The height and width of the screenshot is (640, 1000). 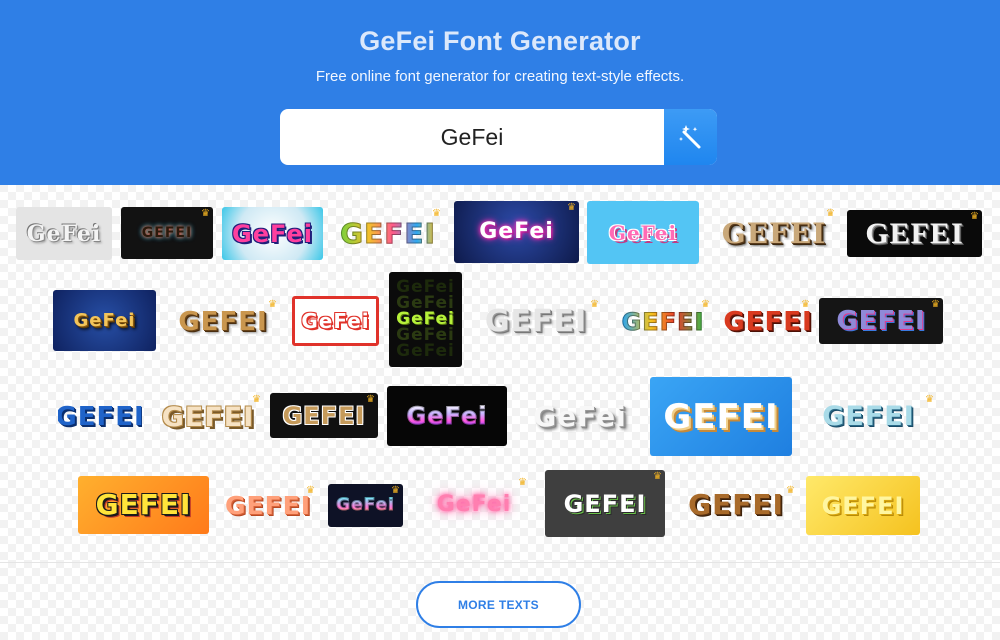 I want to click on more-texts-button: MORE TEXTS, so click(x=498, y=604).